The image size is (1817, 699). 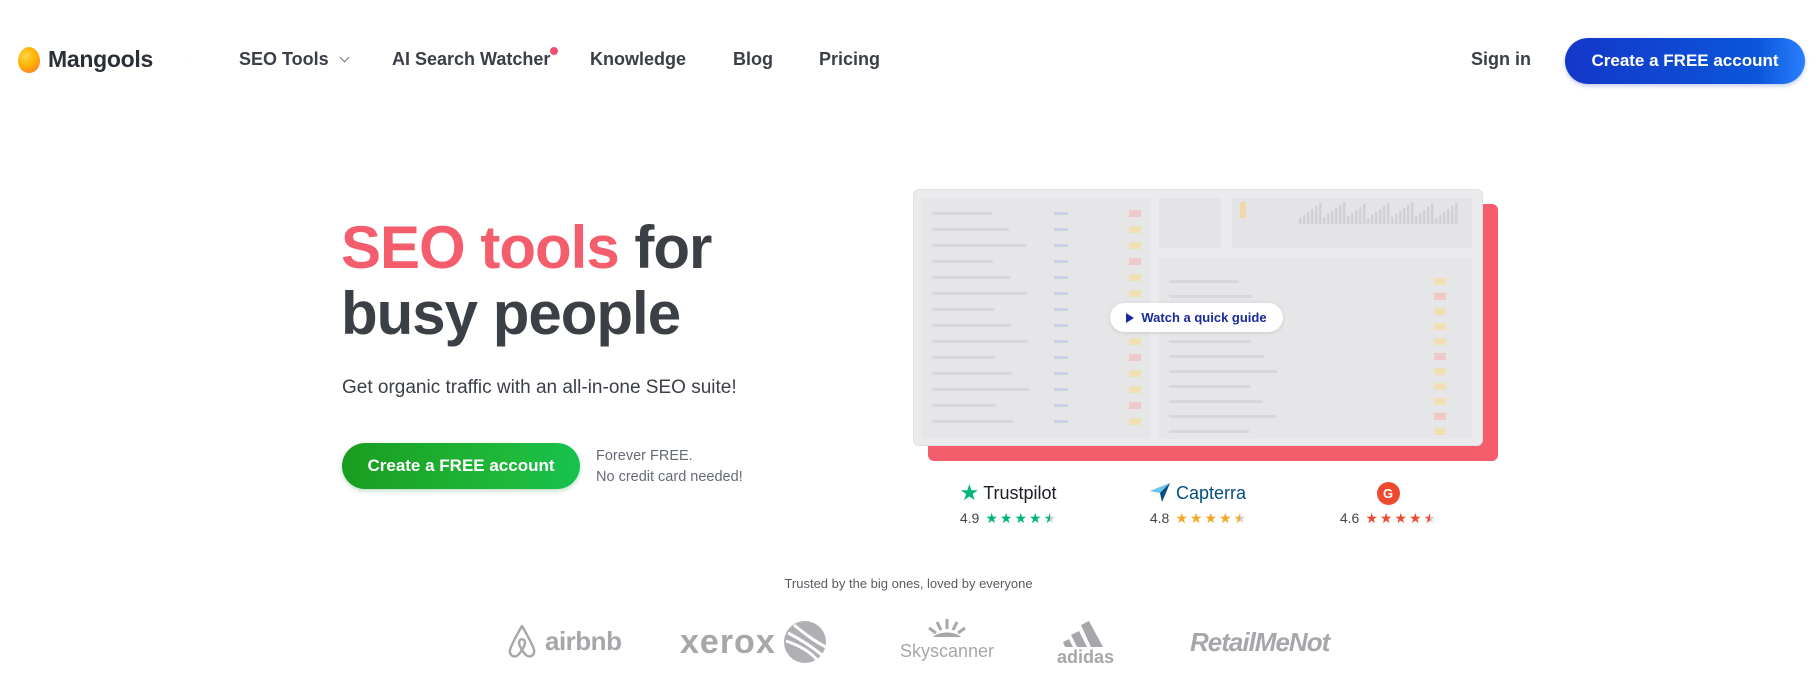 What do you see at coordinates (284, 59) in the screenshot?
I see `nav-item-label: SEO Tools` at bounding box center [284, 59].